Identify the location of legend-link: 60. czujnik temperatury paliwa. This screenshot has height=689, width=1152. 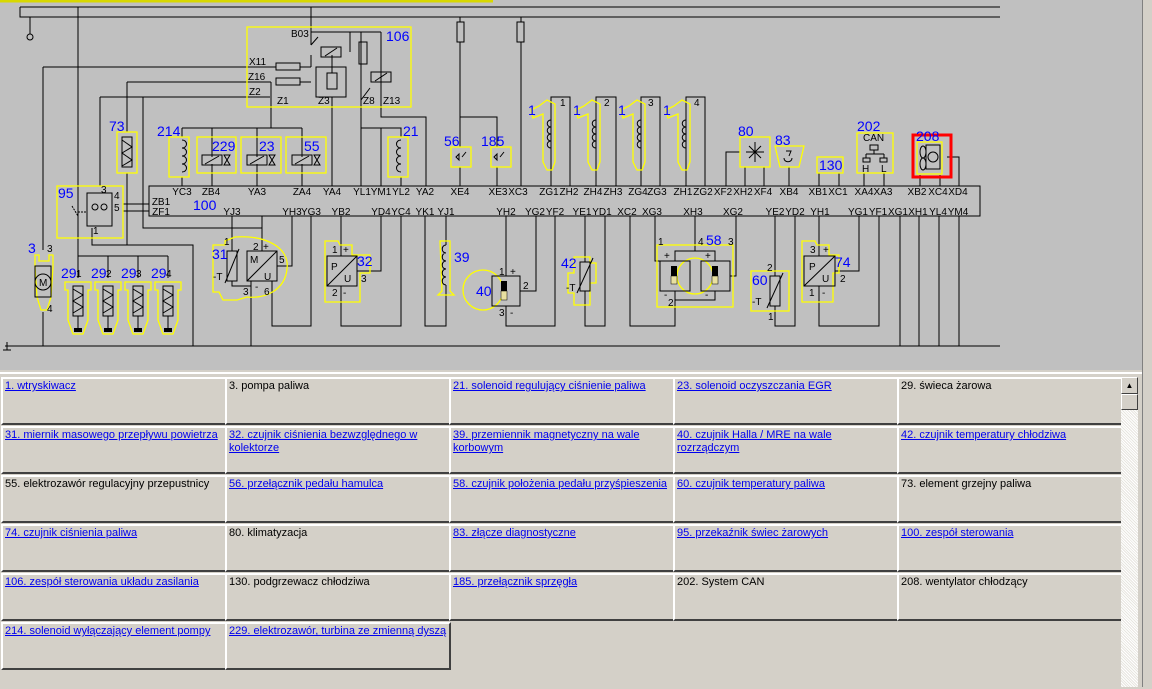
(751, 484).